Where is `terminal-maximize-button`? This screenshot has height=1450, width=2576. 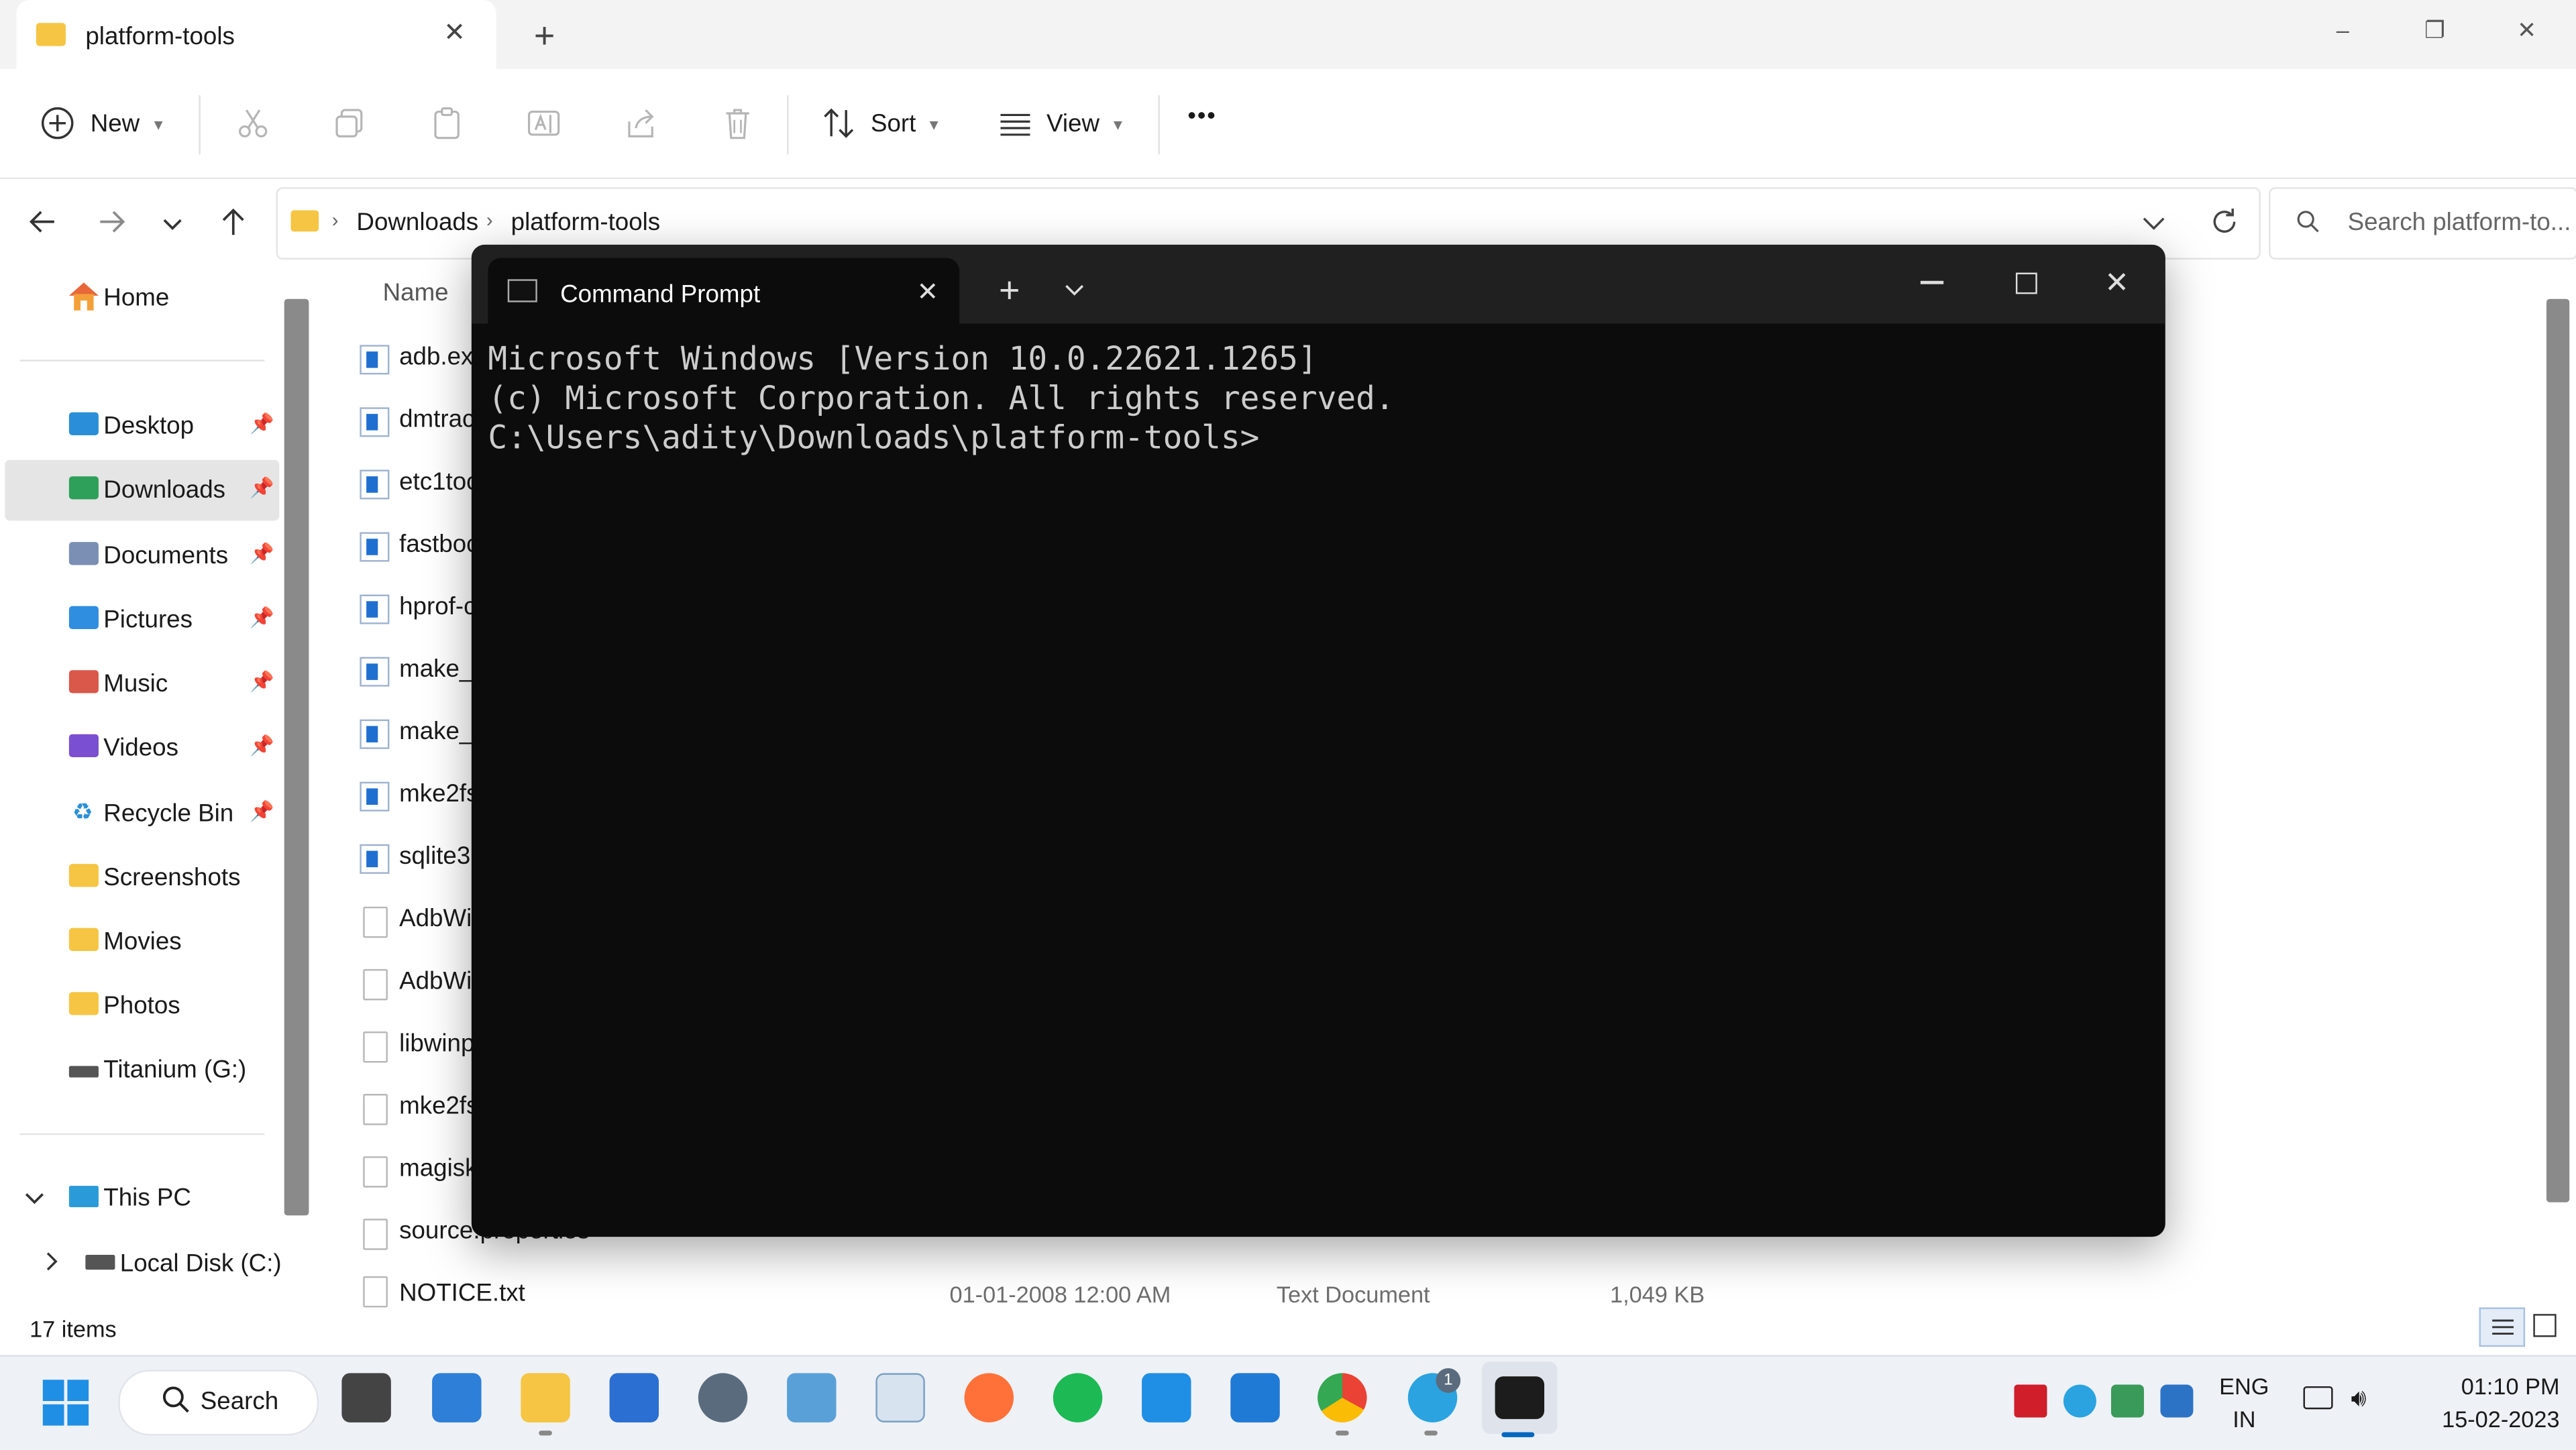 terminal-maximize-button is located at coordinates (2026, 283).